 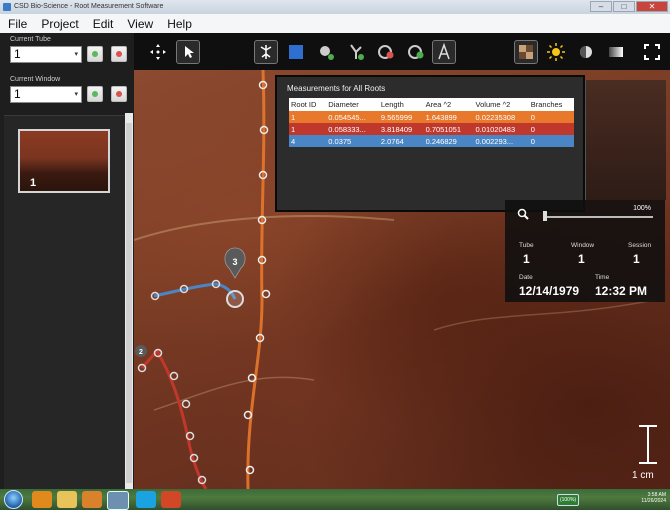 What do you see at coordinates (352, 104) in the screenshot?
I see `col-diameter: Diameter` at bounding box center [352, 104].